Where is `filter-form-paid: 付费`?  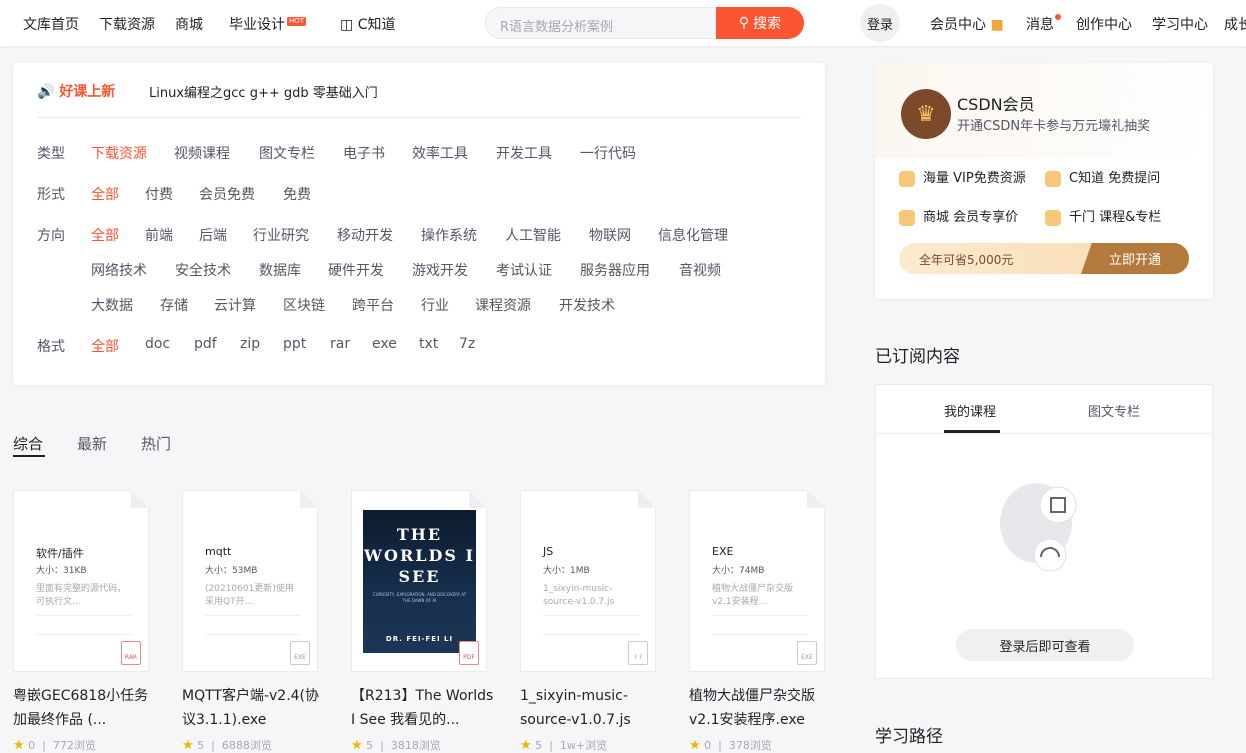
filter-form-paid: 付费 is located at coordinates (159, 194).